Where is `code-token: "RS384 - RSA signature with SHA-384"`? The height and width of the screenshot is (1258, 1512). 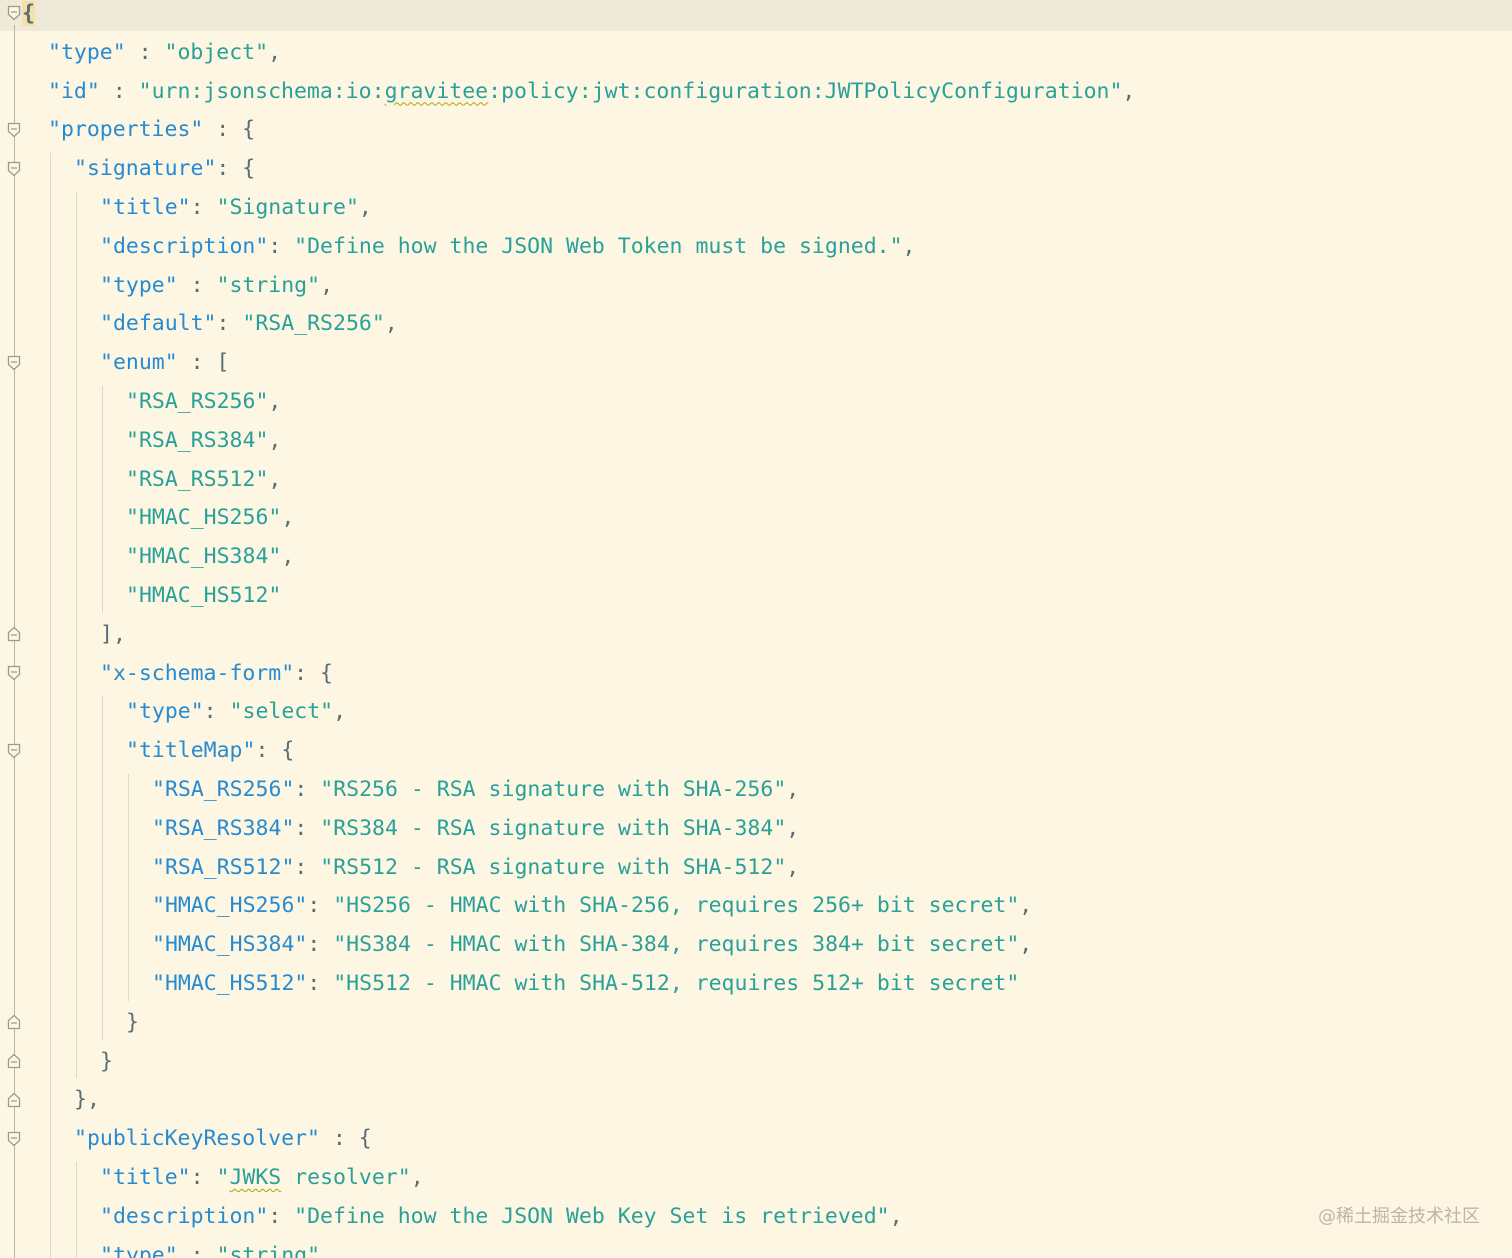
code-token: "RS384 - RSA signature with SHA-384" is located at coordinates (553, 828).